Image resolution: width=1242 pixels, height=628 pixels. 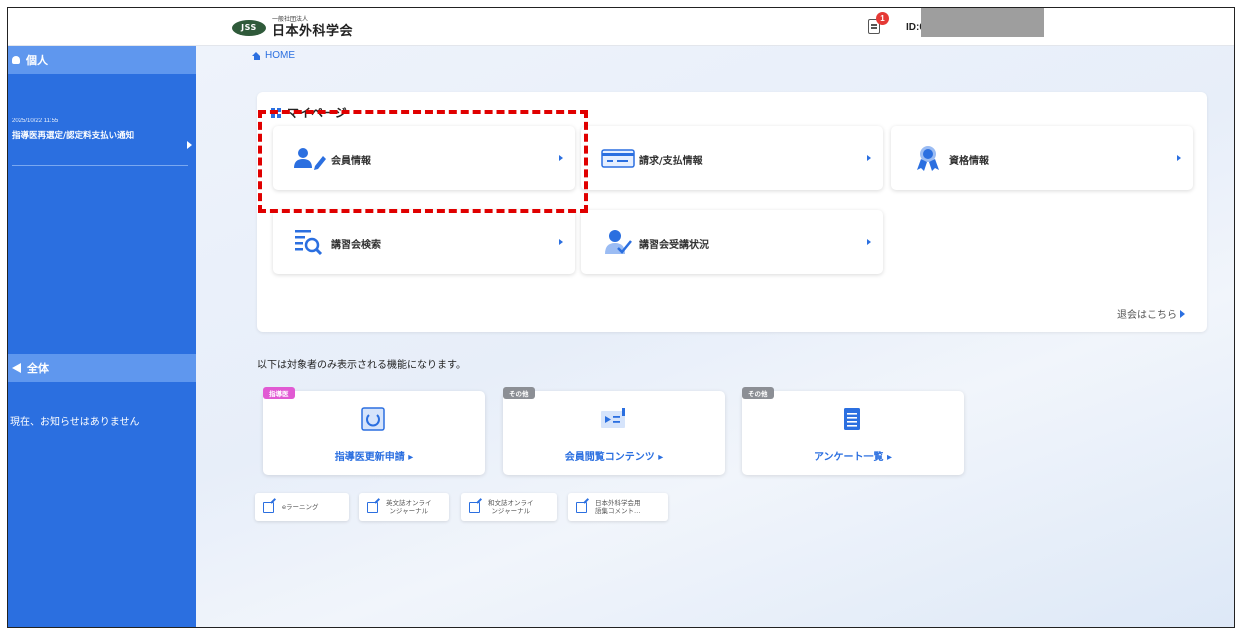 I want to click on tag-badge: 指導医, so click(x=279, y=393).